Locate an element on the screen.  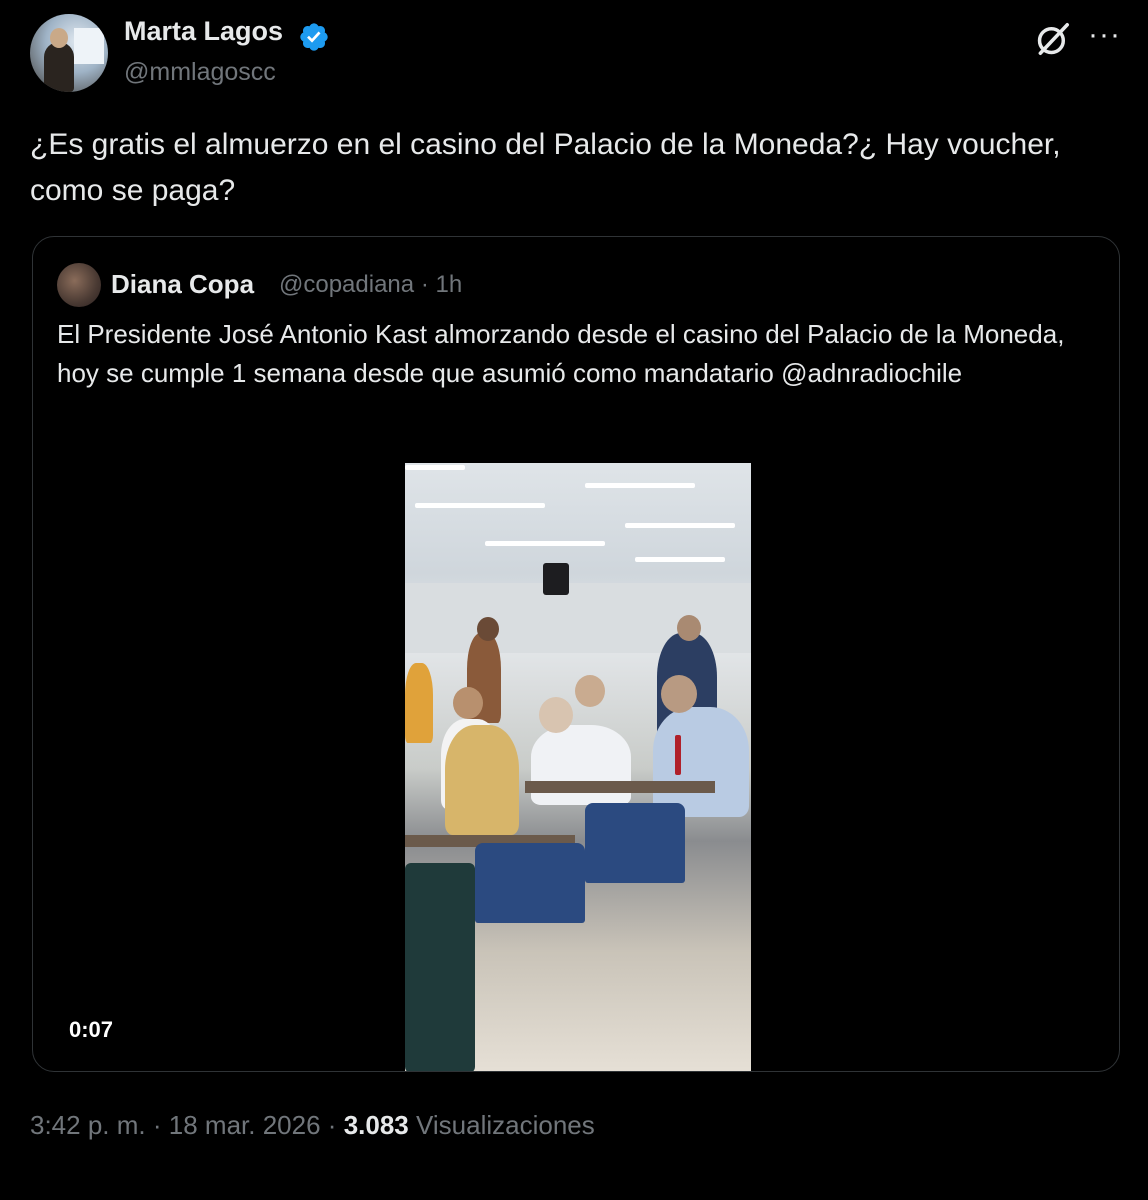
quote-time: 1h is located at coordinates (448, 284).